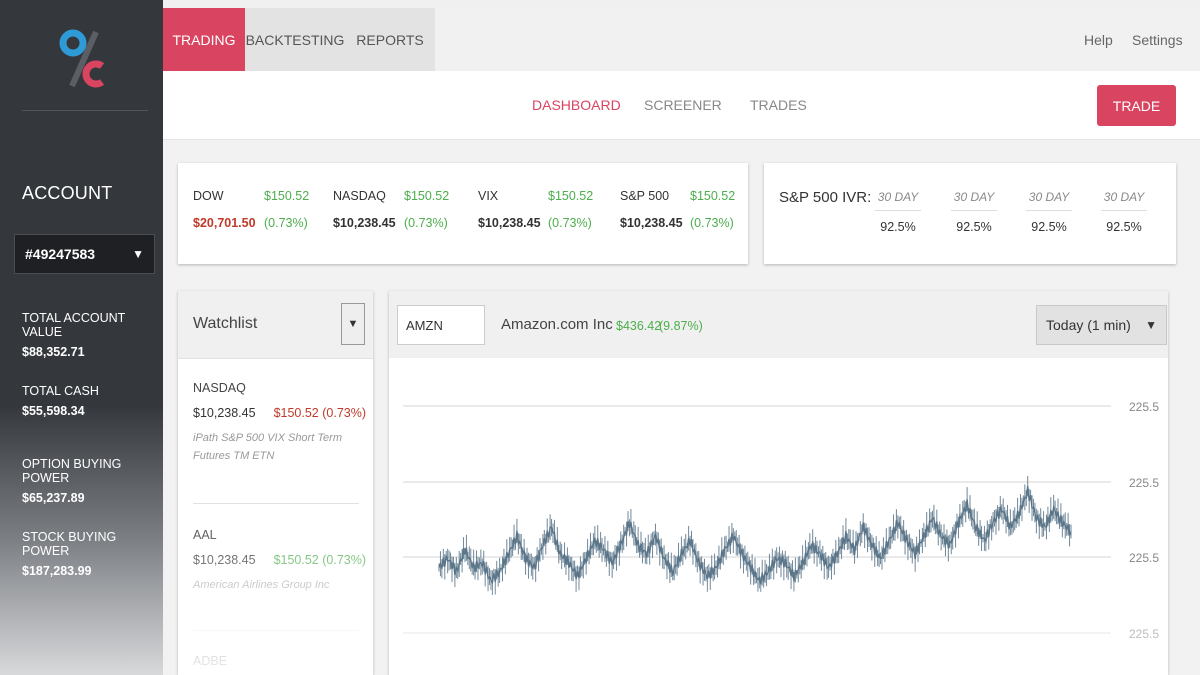  What do you see at coordinates (576, 105) in the screenshot?
I see `subnav-dashboard: DASHBOARD` at bounding box center [576, 105].